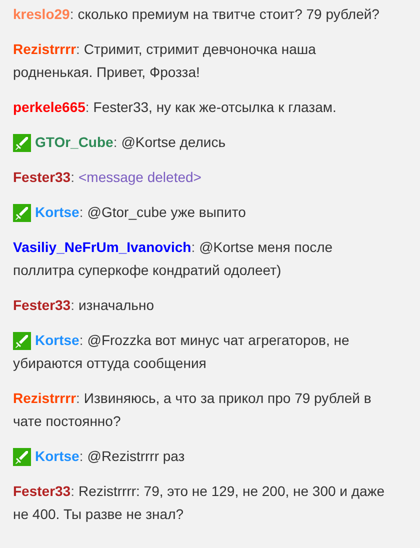 Image resolution: width=420 pixels, height=548 pixels. I want to click on chat-message: Vasiliy_NeFrUm_Ivanovich: @Kortse меня после поллитра суперкофе кондратий одолеет), so click(173, 259).